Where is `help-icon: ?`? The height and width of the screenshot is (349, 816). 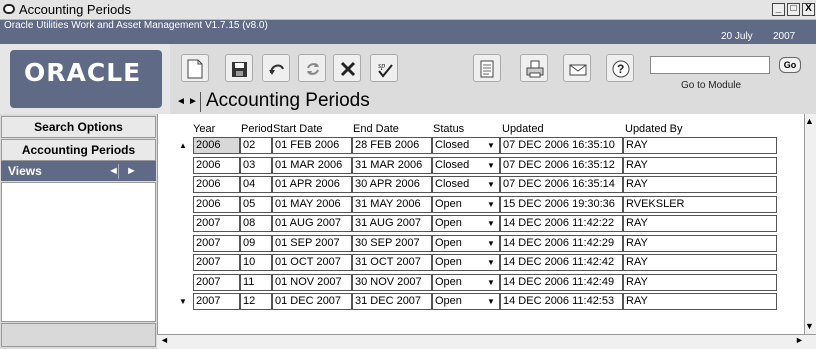
help-icon: ? is located at coordinates (620, 68).